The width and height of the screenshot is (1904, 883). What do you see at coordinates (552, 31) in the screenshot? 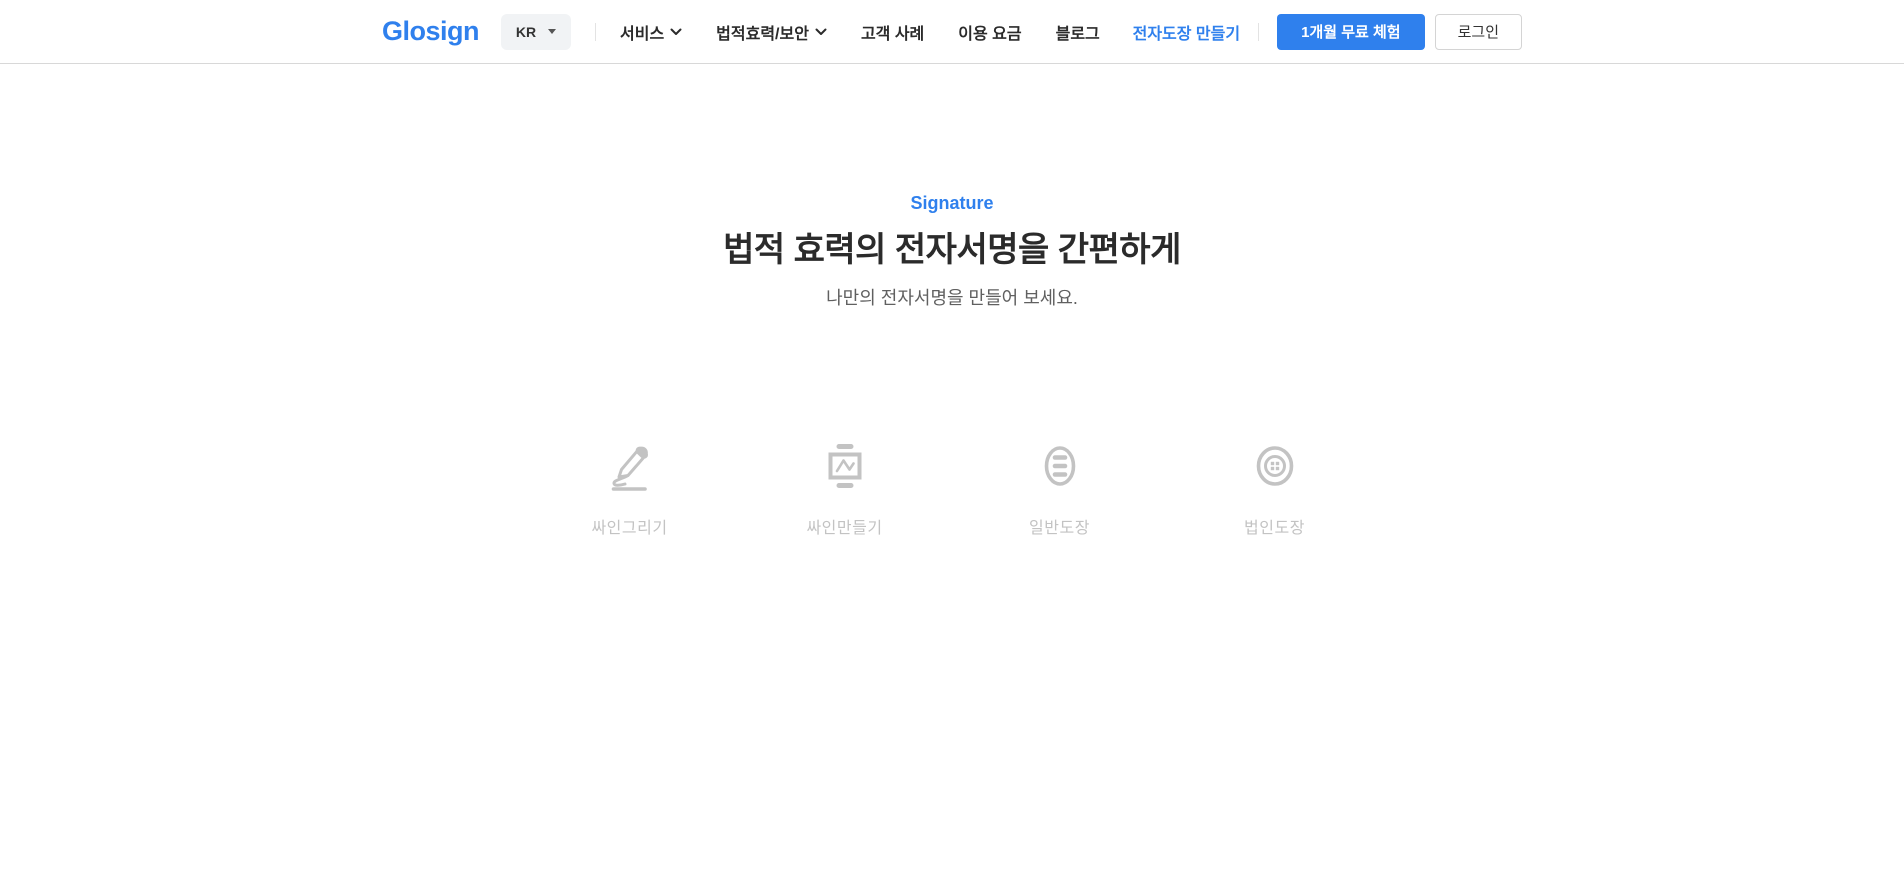
I see `caret-down-icon` at bounding box center [552, 31].